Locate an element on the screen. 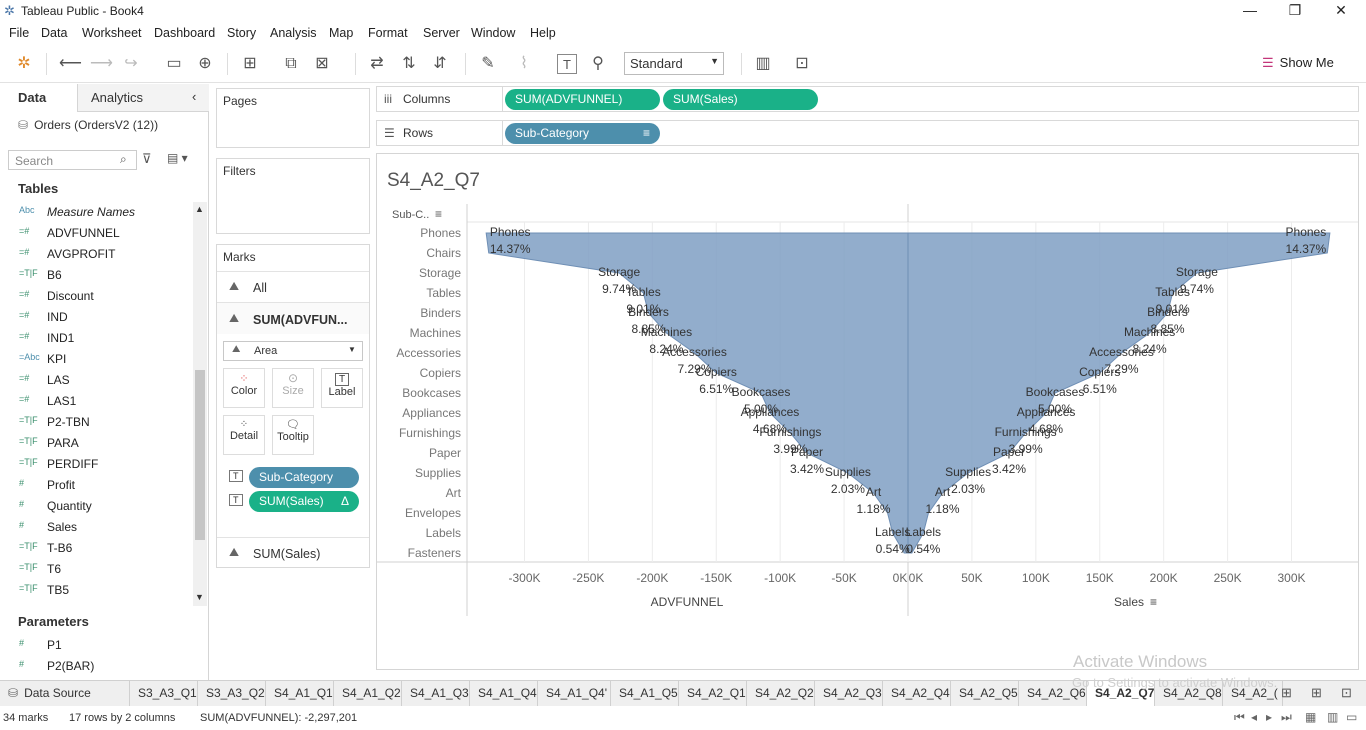  new-story-tab-icon: ⊡ is located at coordinates (1346, 693).